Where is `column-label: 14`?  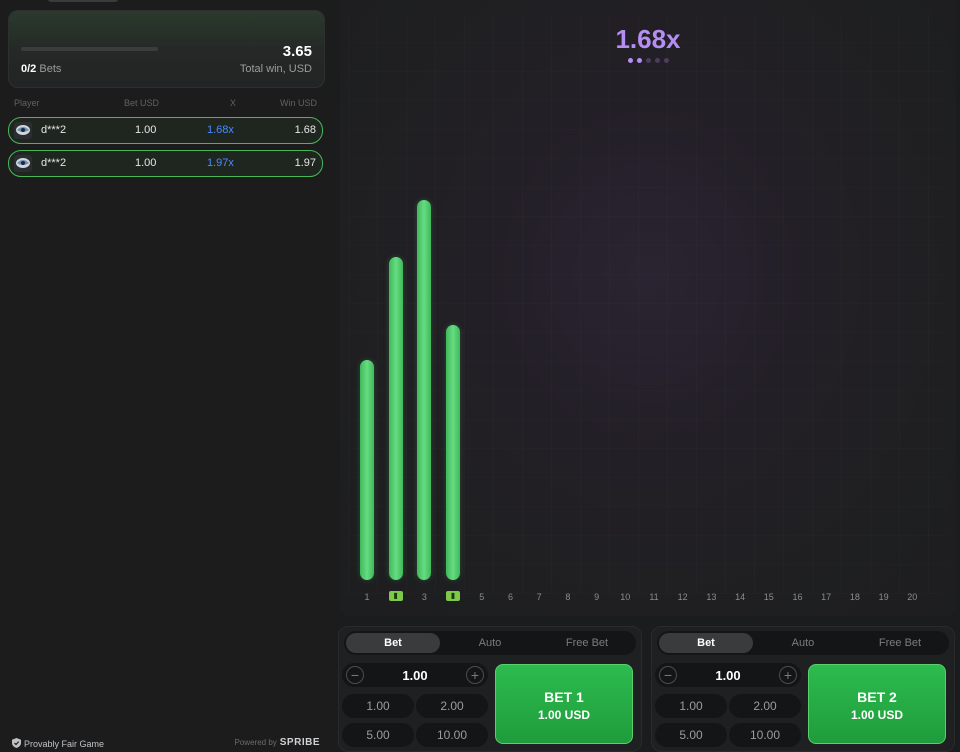
column-label: 14 is located at coordinates (740, 597).